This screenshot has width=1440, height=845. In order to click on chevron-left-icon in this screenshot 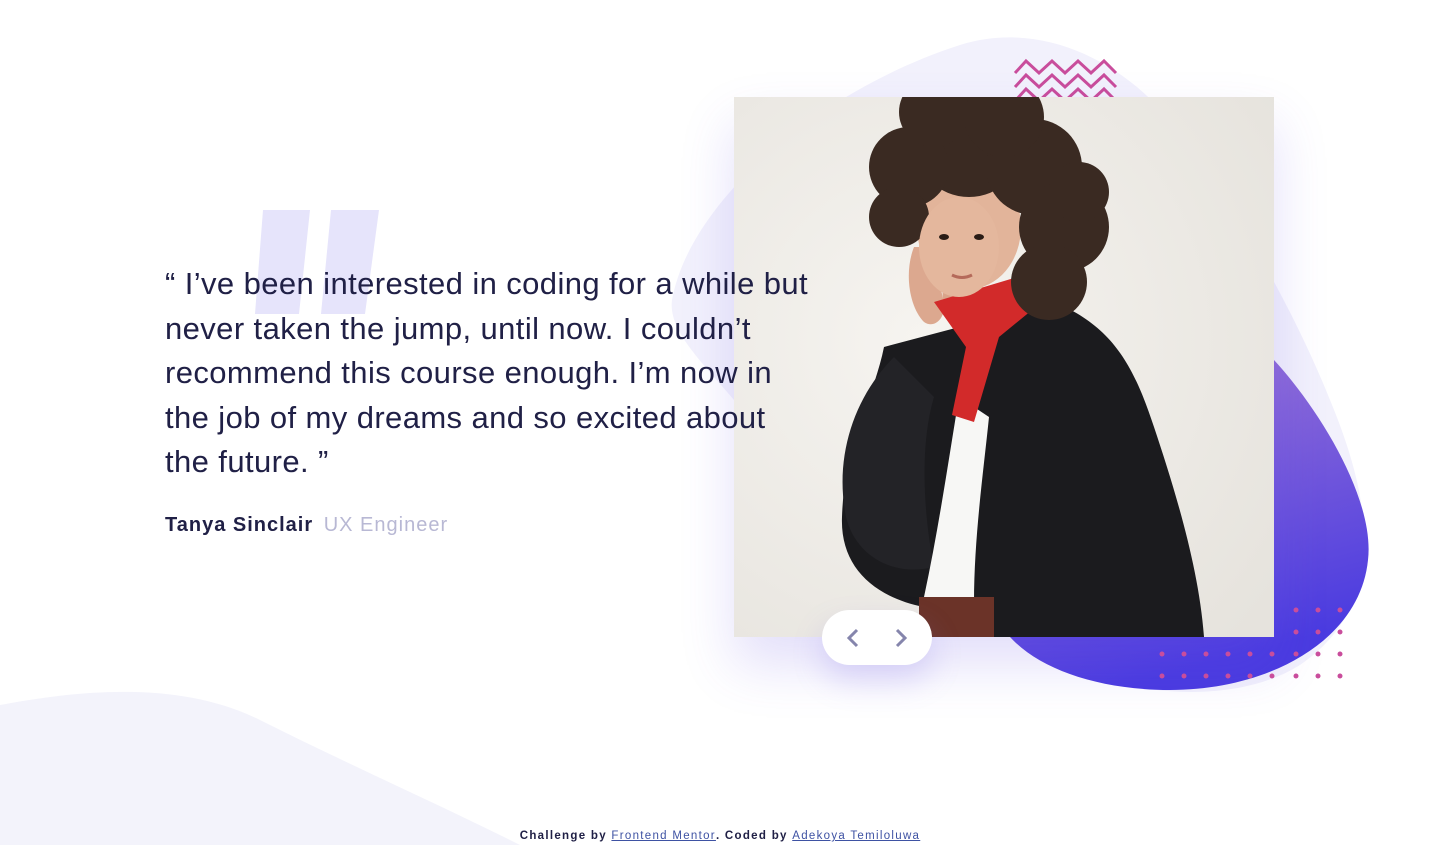, I will do `click(852, 637)`.